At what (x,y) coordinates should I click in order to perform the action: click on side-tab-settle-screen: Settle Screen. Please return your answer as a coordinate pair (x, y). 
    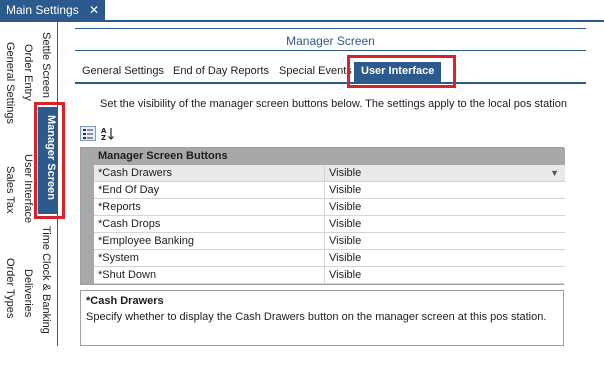
    Looking at the image, I should click on (46, 65).